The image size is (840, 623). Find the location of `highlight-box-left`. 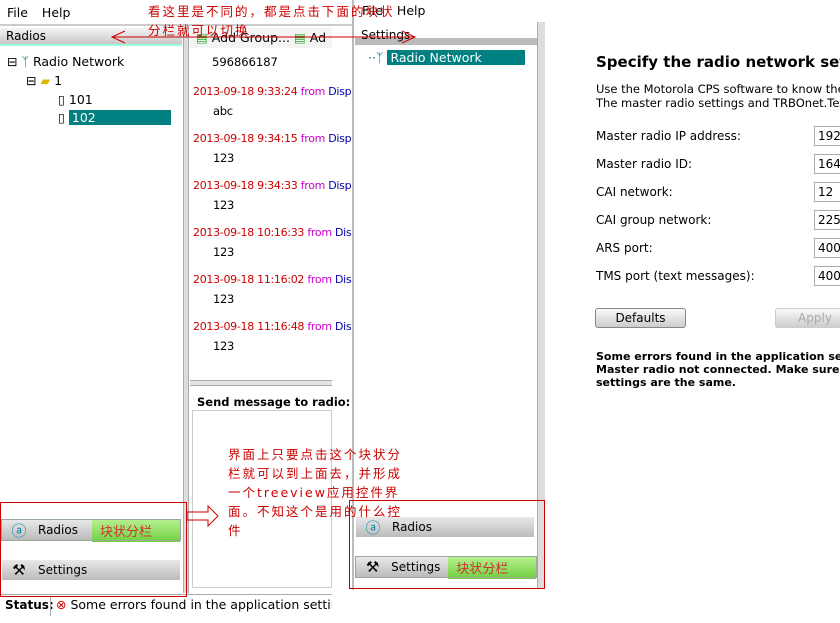

highlight-box-left is located at coordinates (93, 549).